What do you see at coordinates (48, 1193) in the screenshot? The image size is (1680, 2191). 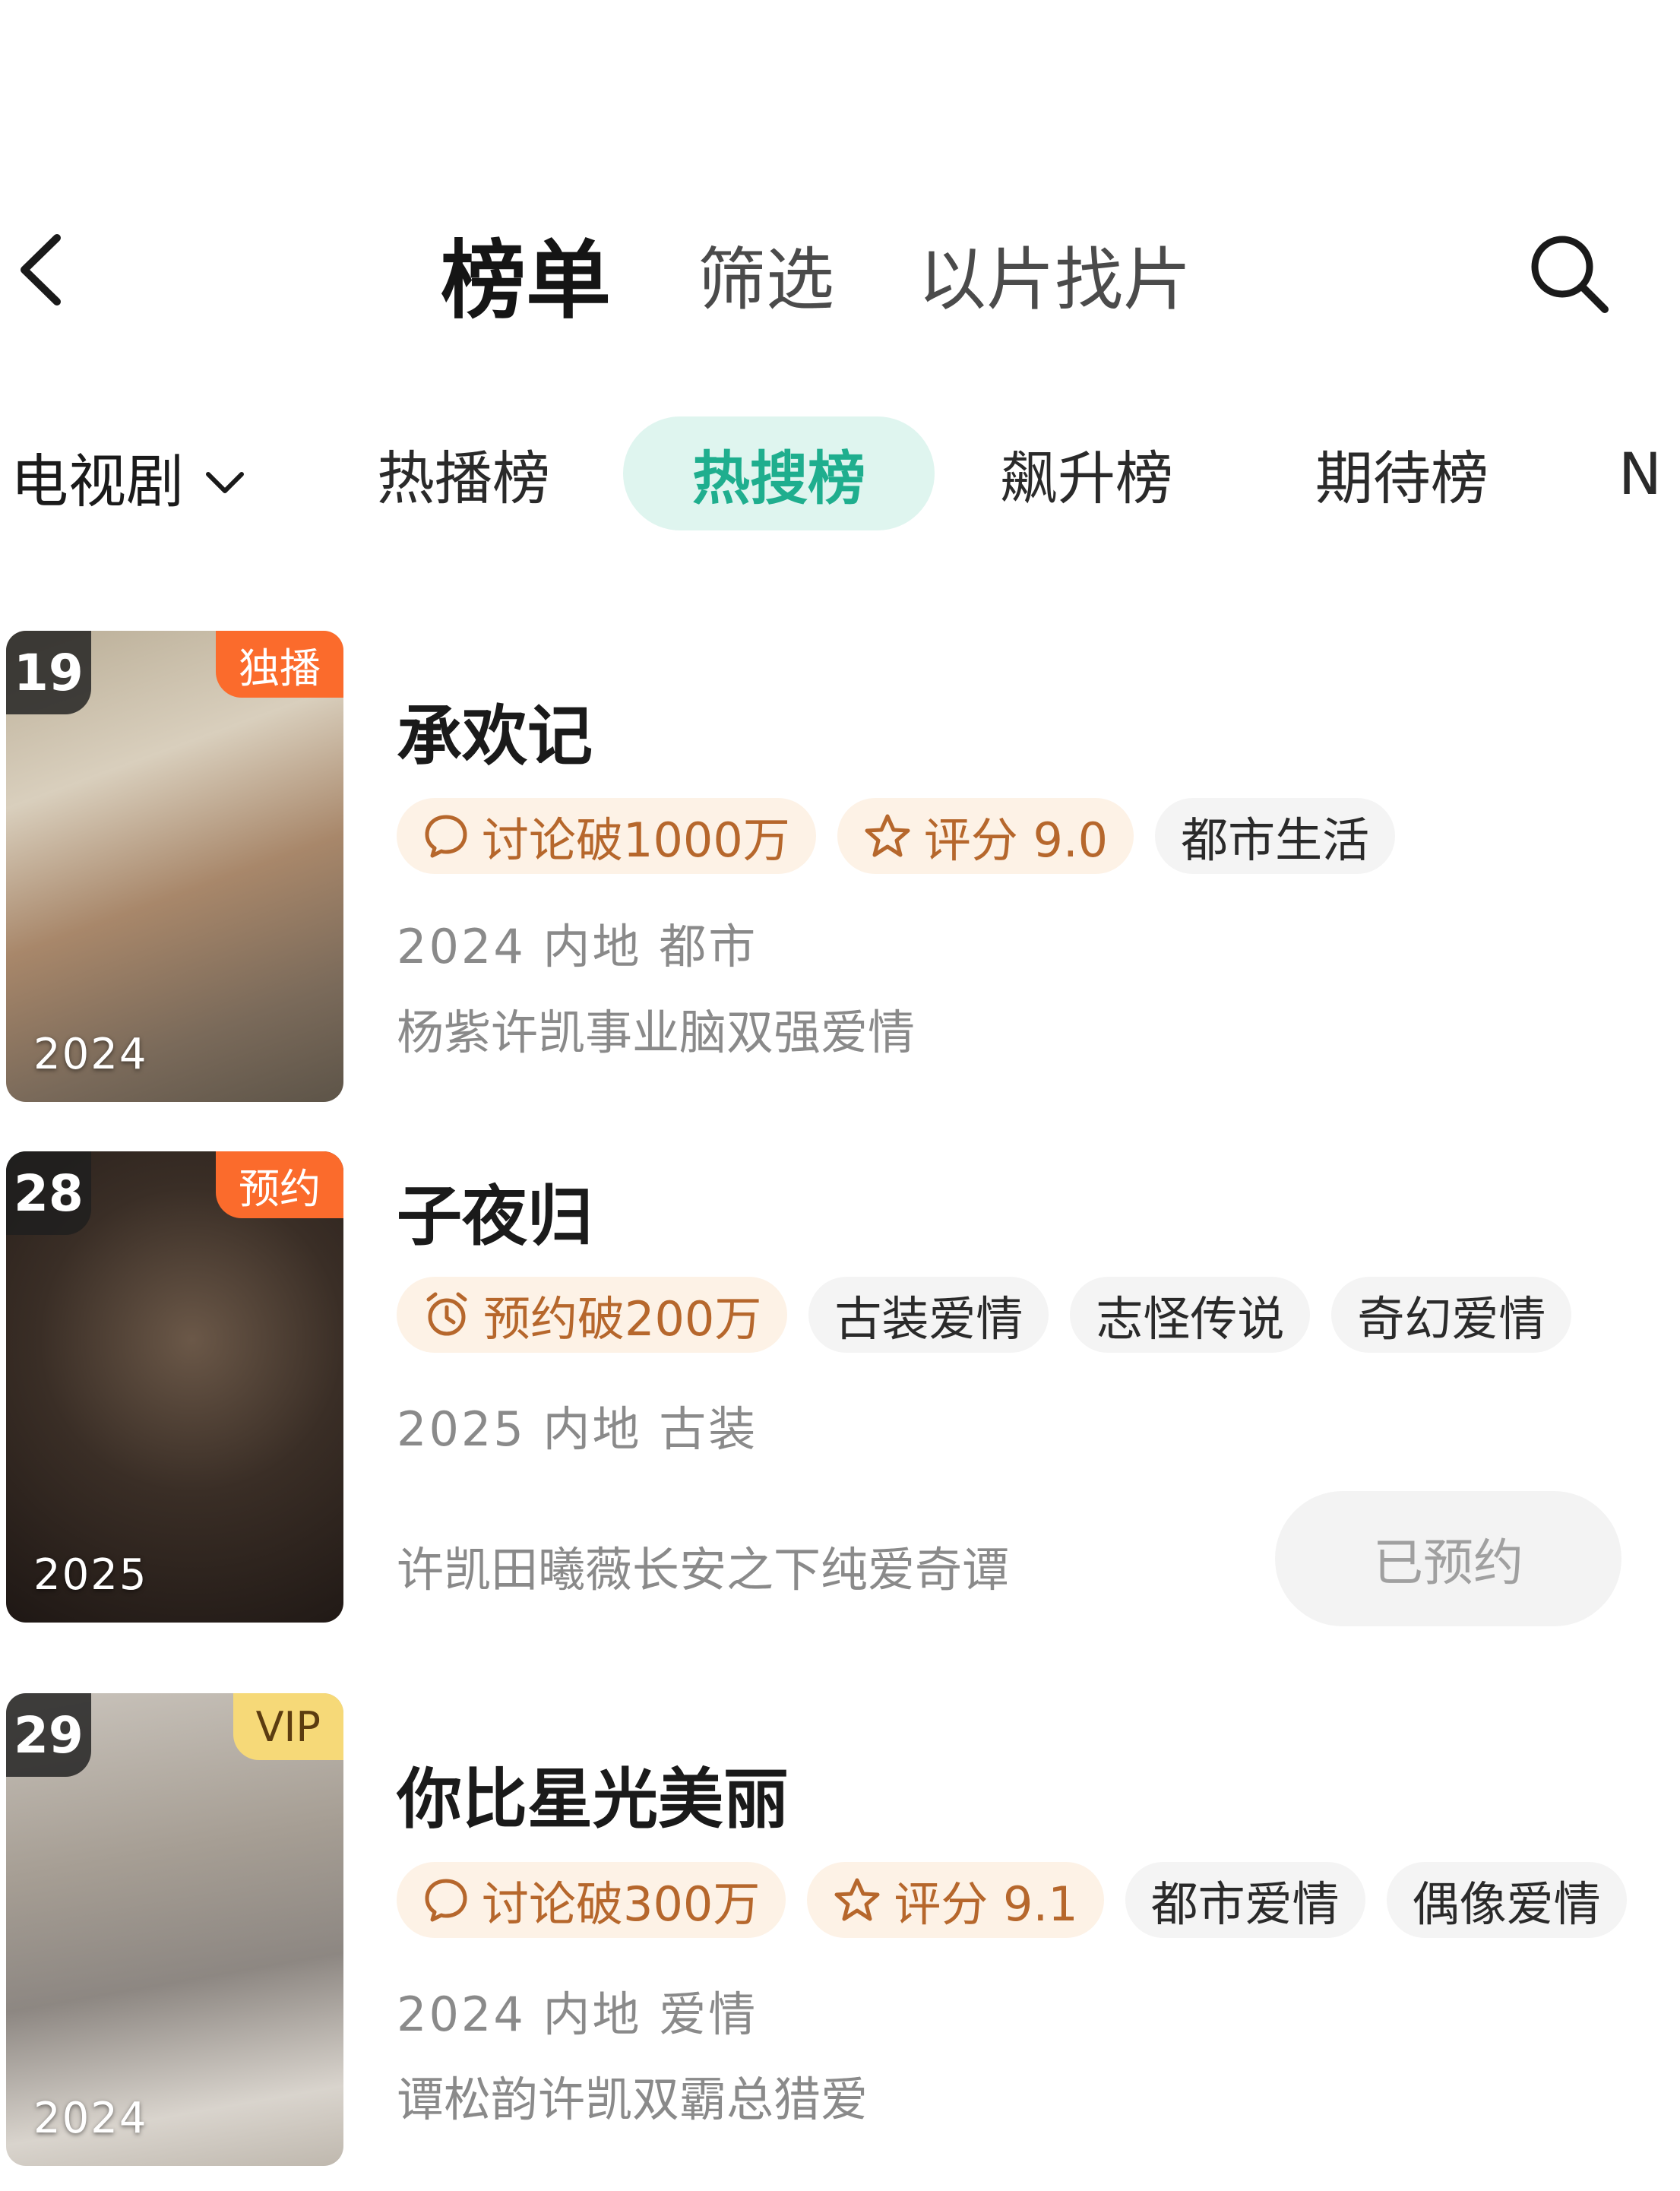 I see `rank-badge: 28` at bounding box center [48, 1193].